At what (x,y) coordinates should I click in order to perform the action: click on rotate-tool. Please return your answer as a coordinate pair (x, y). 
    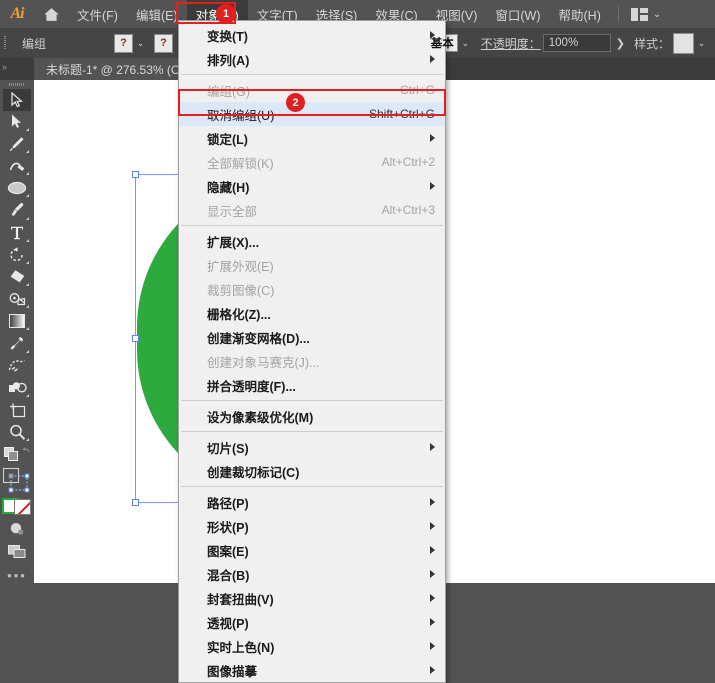
    Looking at the image, I should click on (17, 255).